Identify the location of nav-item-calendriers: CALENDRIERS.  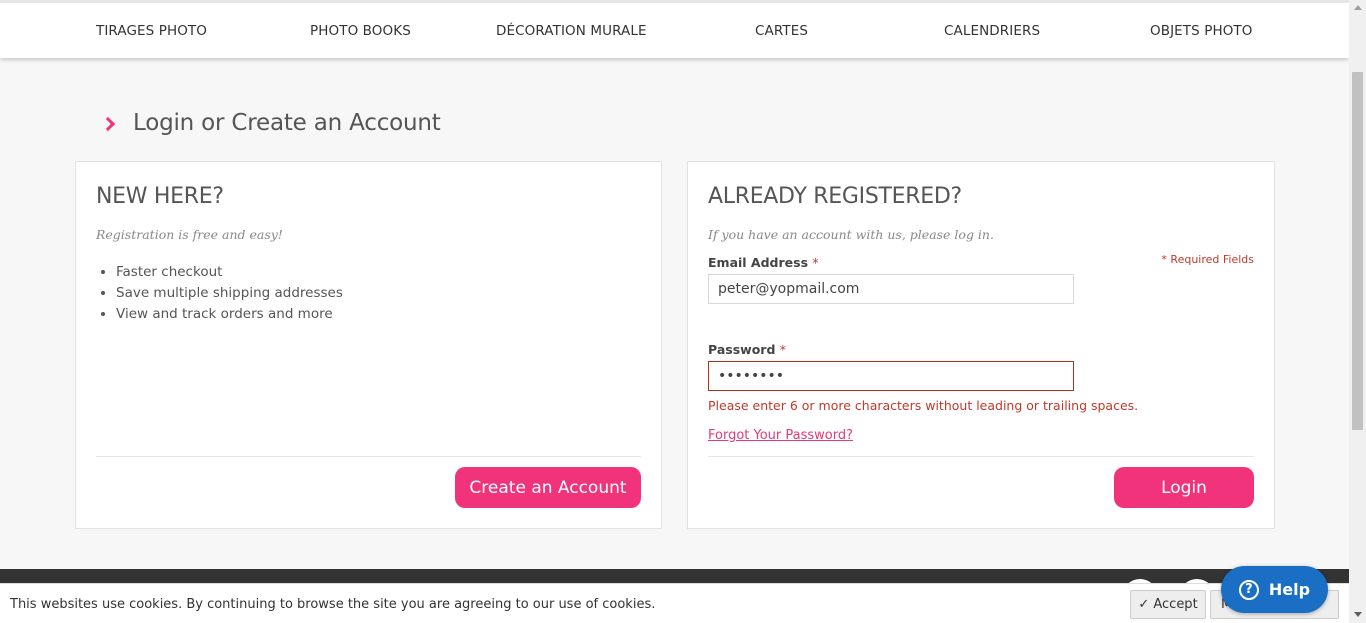
(992, 31).